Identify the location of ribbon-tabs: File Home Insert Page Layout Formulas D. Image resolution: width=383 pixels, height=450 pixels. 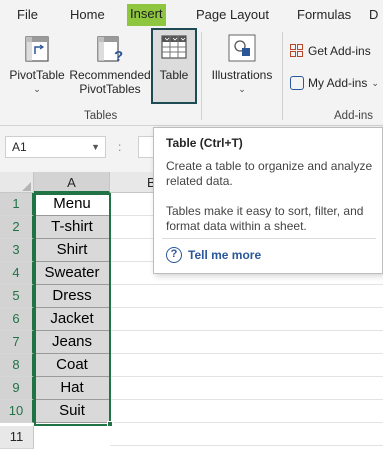
(191, 14).